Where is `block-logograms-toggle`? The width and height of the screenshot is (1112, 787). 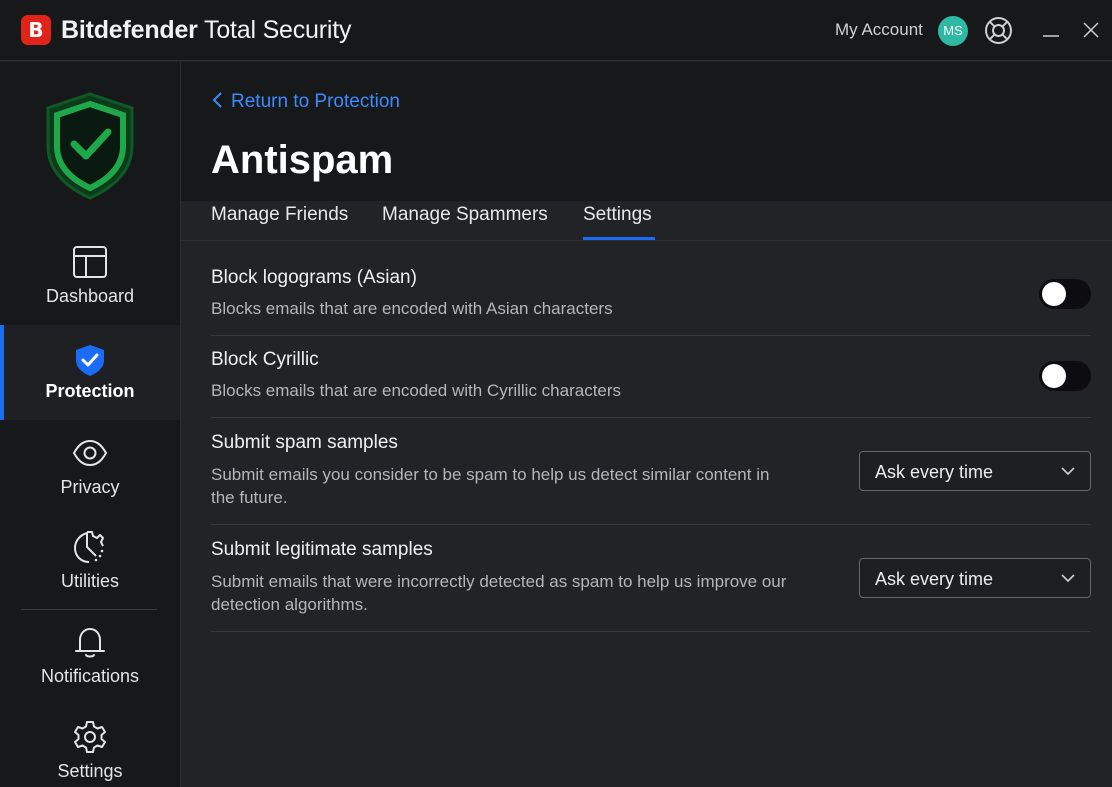 block-logograms-toggle is located at coordinates (1065, 294).